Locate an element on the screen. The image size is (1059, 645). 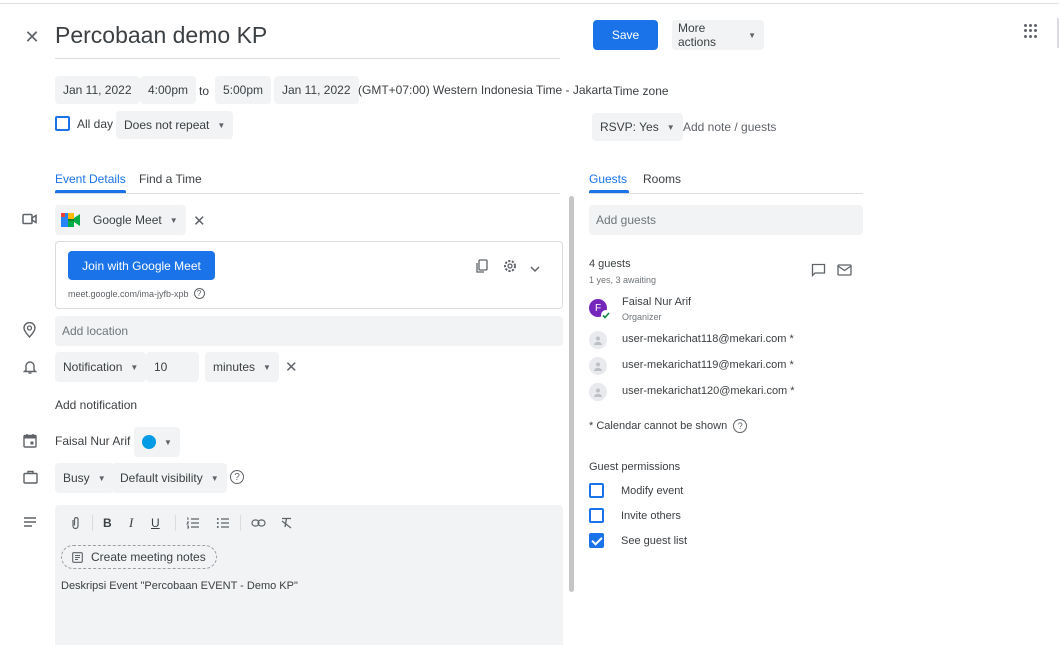
start-time-chip: 4:00pm is located at coordinates (168, 90).